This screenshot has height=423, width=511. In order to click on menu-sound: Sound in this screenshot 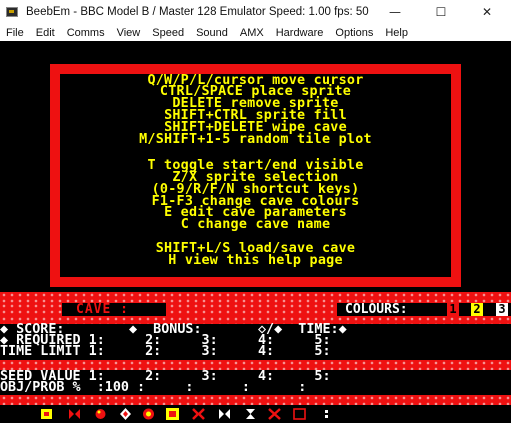, I will do `click(212, 33)`.